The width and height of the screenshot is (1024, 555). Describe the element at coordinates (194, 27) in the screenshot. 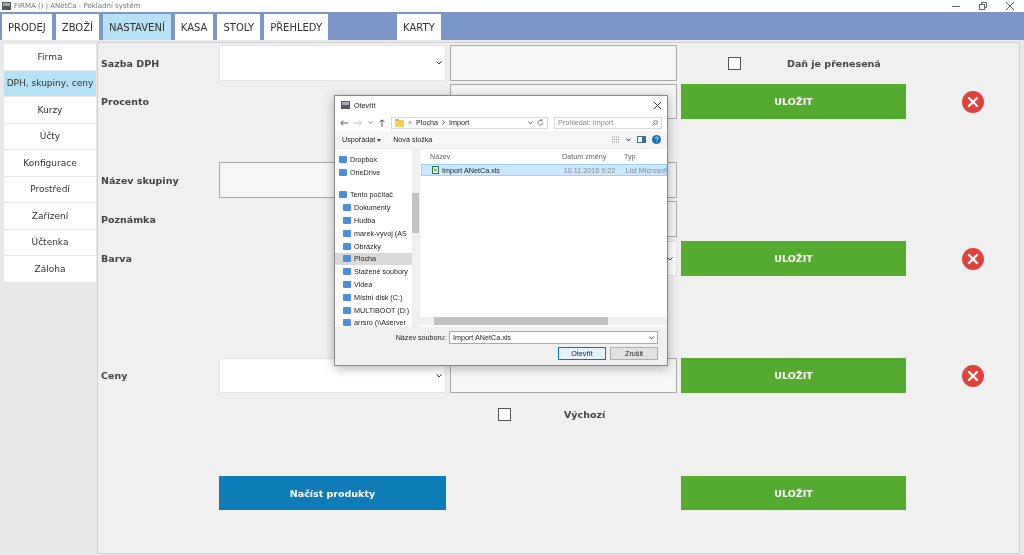

I see `nav-tab: KASA` at that location.